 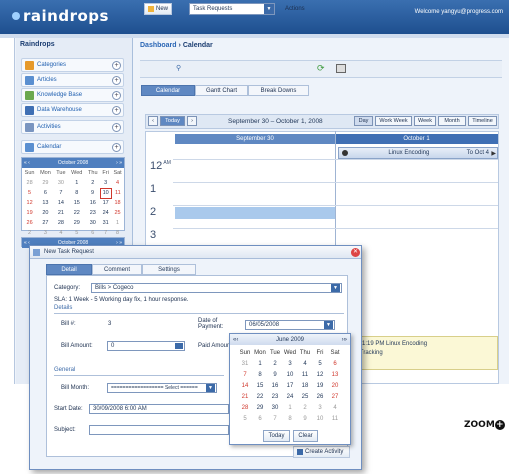 What do you see at coordinates (72, 95) in the screenshot?
I see `sidebar-item-knowledge-base: Knowledge Base +` at bounding box center [72, 95].